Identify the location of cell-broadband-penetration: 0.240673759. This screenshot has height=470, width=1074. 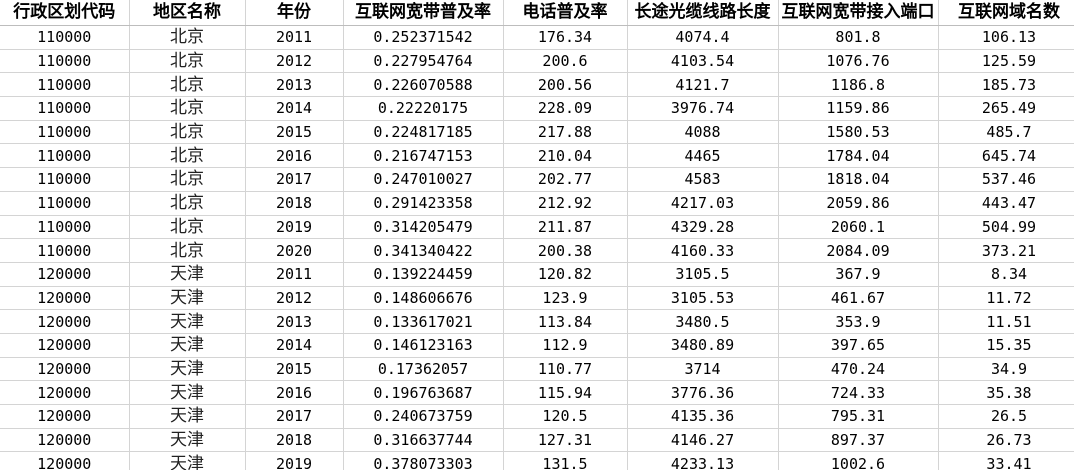
(423, 416).